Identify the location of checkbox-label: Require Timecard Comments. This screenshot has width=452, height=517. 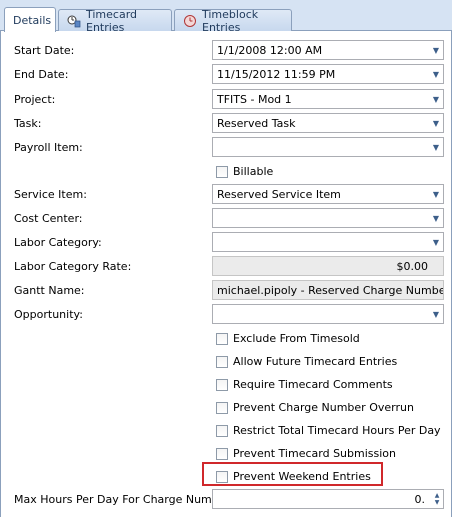
(313, 384).